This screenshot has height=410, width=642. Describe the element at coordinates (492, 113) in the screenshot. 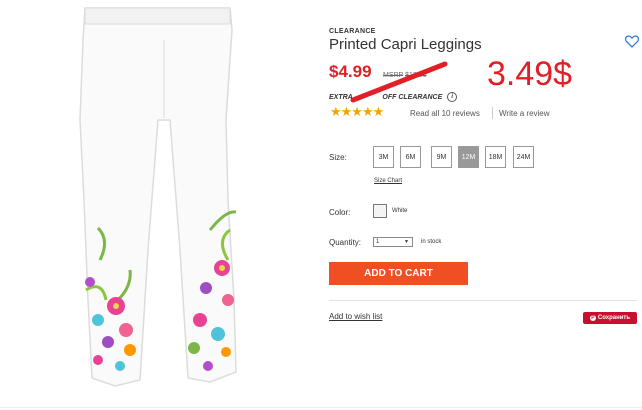

I see `review-separator` at that location.